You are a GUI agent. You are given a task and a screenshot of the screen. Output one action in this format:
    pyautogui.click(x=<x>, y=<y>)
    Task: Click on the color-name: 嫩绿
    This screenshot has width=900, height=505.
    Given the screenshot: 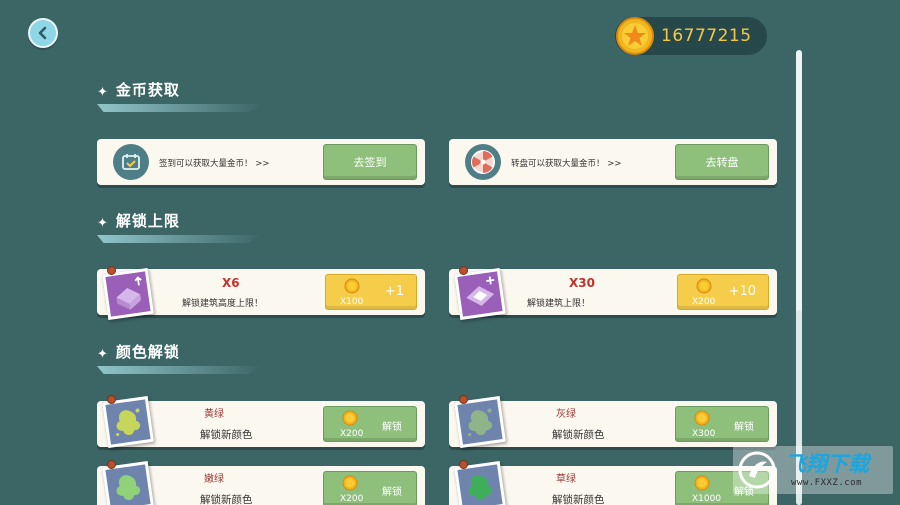 What is the action you would take?
    pyautogui.click(x=214, y=479)
    